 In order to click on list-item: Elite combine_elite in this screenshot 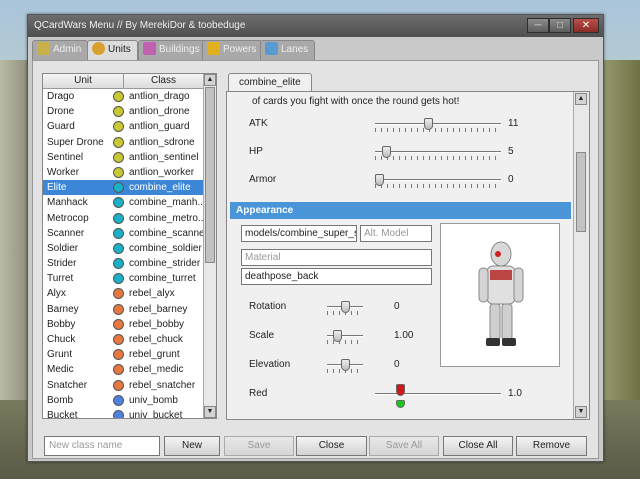, I will do `click(123, 188)`.